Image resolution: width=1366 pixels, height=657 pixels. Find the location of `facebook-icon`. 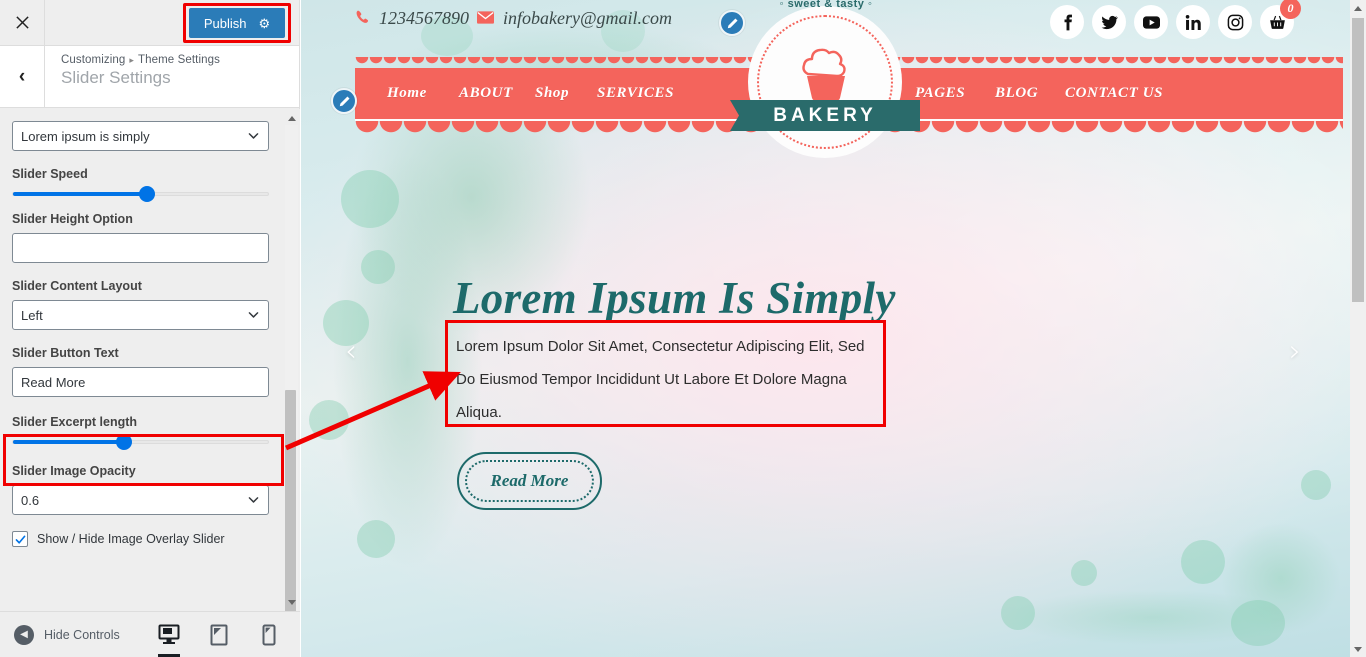

facebook-icon is located at coordinates (1067, 22).